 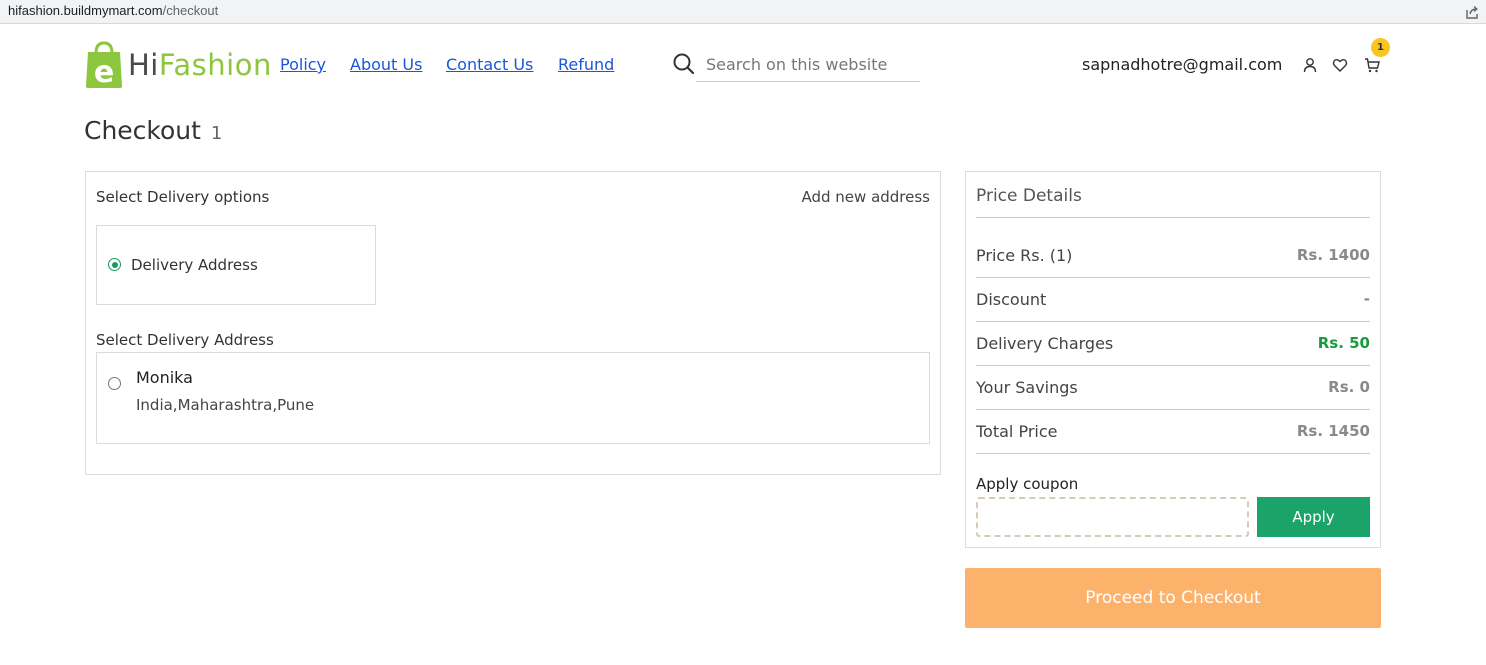 What do you see at coordinates (1313, 517) in the screenshot?
I see `apply-coupon-button: Apply` at bounding box center [1313, 517].